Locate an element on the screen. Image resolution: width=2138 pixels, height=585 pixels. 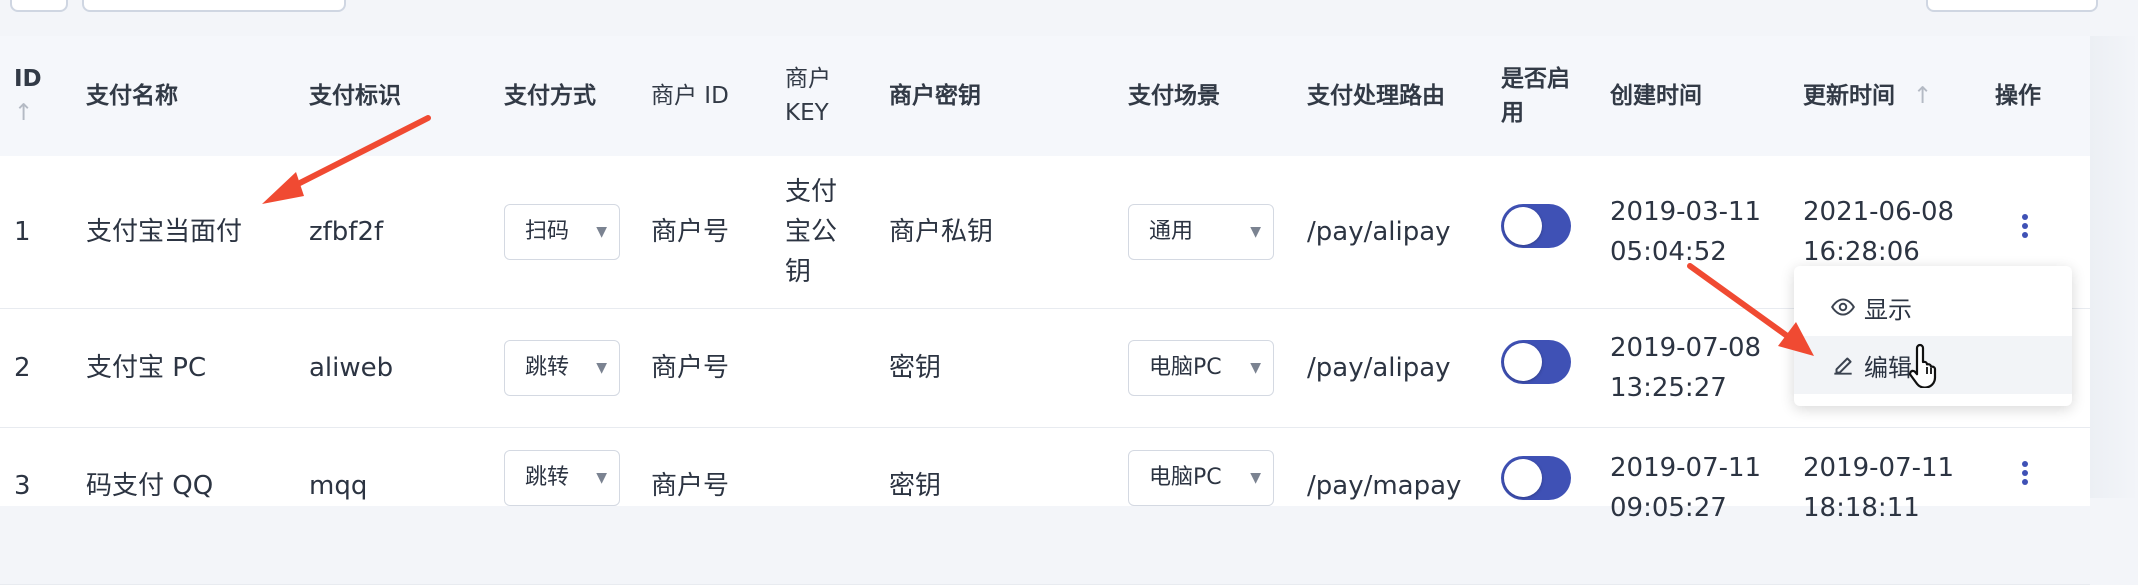
header-merchant-secret: 商户密钥 is located at coordinates (994, 96).